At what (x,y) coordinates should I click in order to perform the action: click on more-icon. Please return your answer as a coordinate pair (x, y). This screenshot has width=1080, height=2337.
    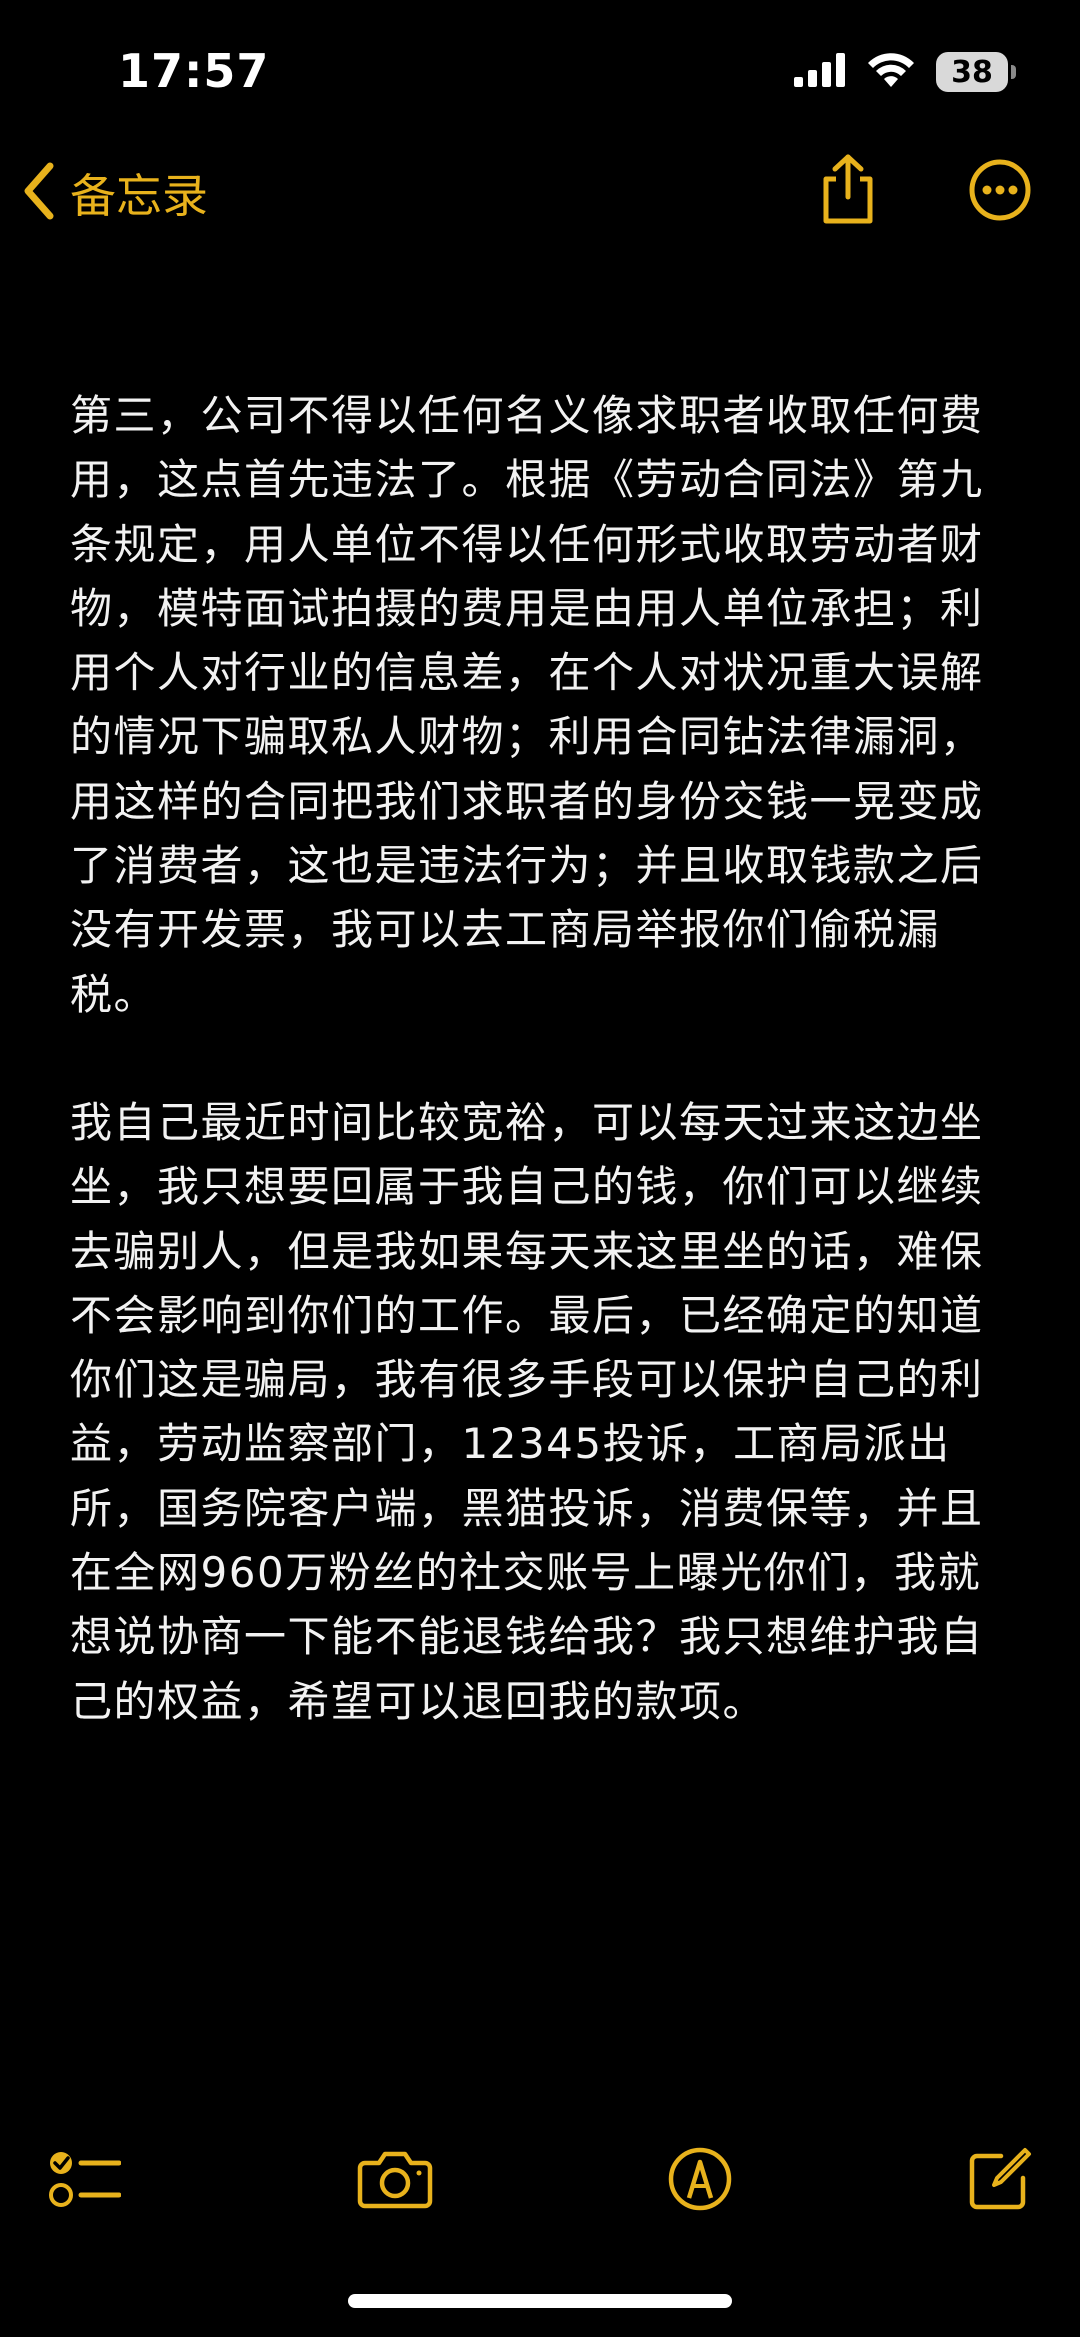
    Looking at the image, I should click on (1000, 192).